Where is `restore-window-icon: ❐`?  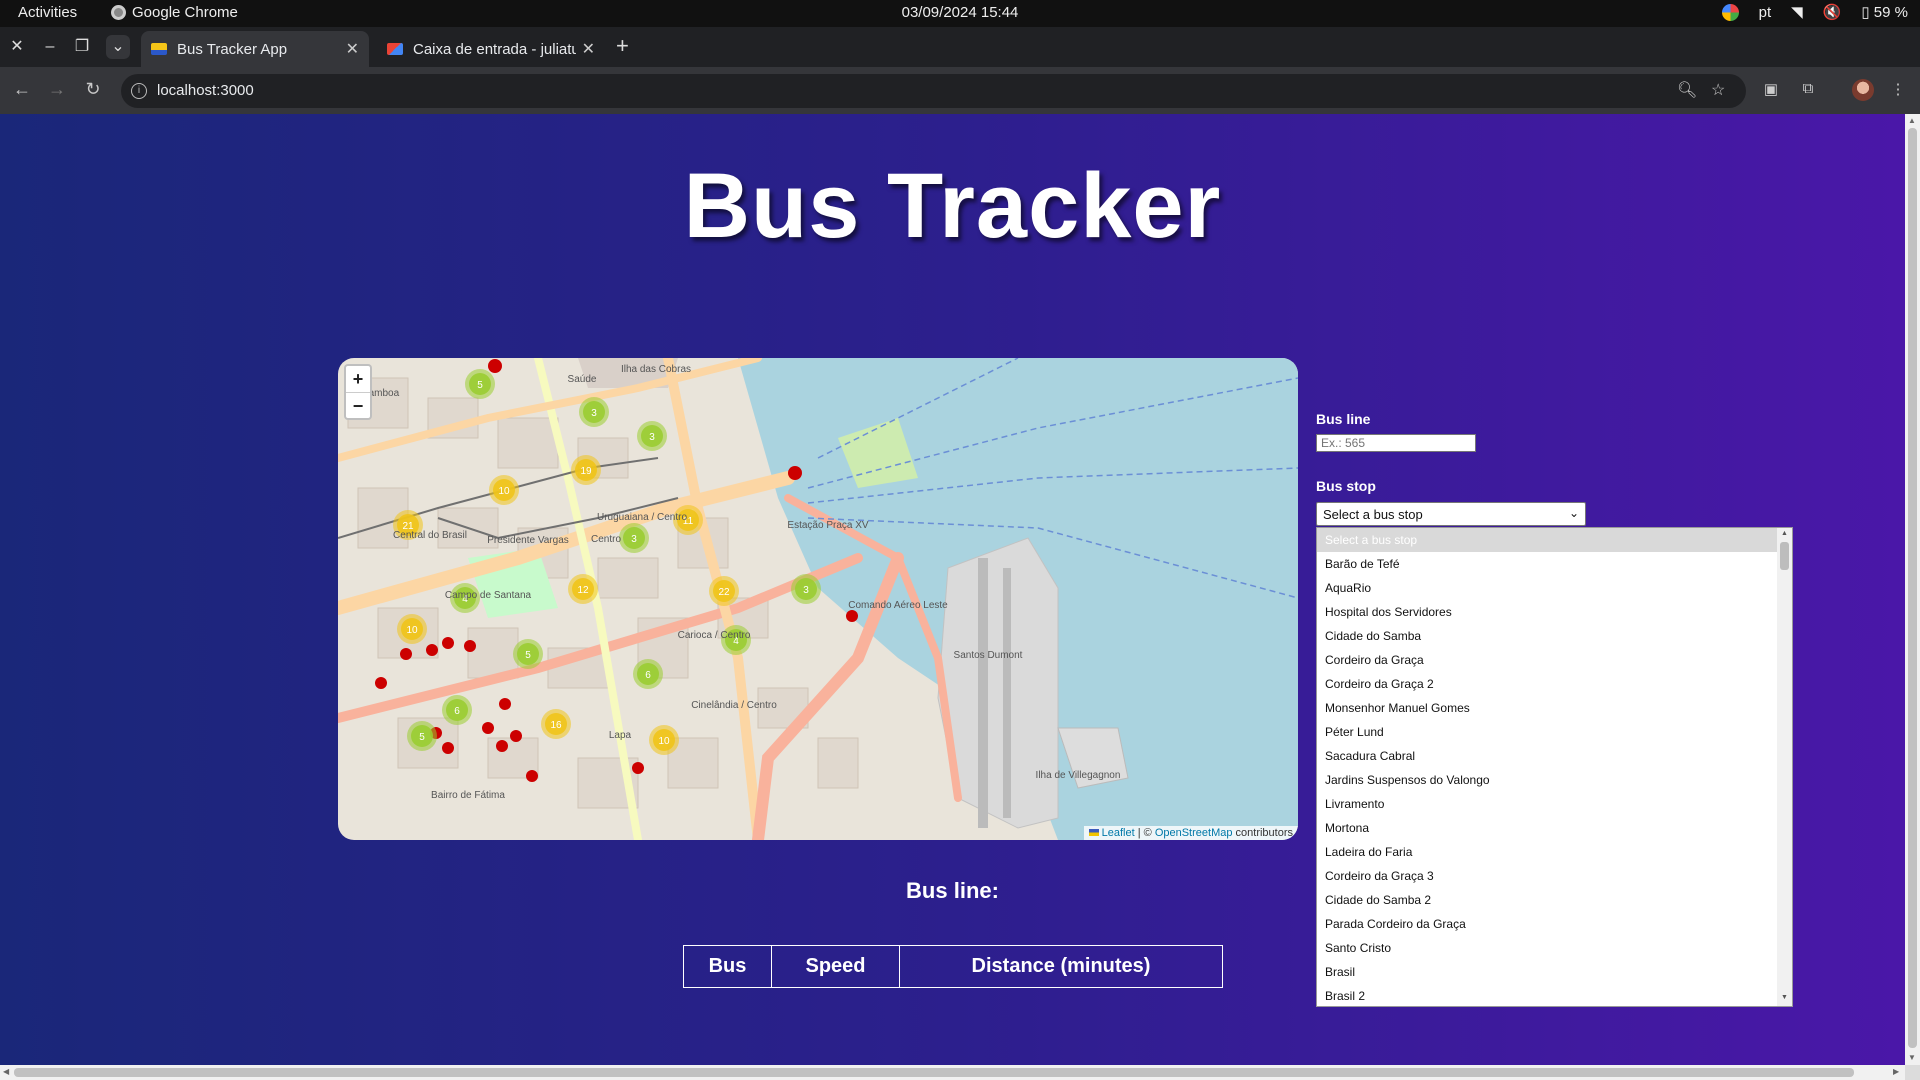
restore-window-icon: ❐ is located at coordinates (82, 47).